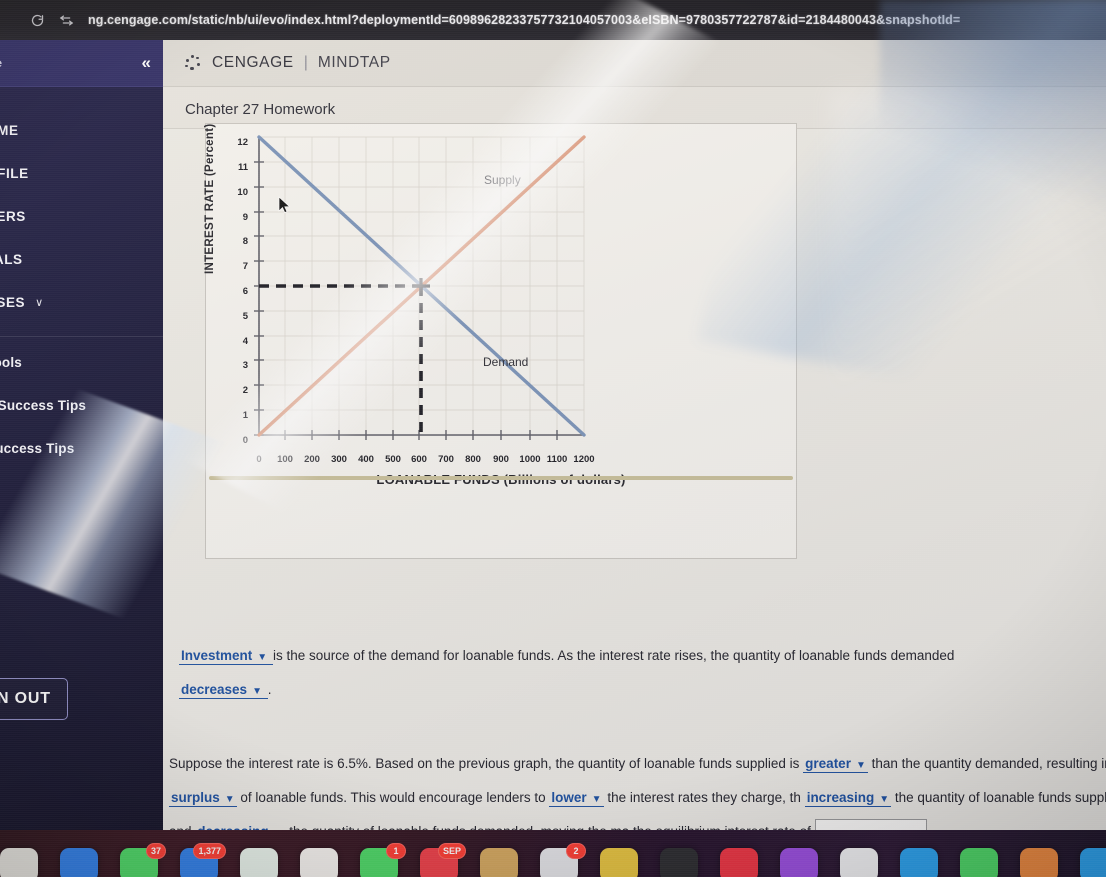 Image resolution: width=1106 pixels, height=877 pixels. Describe the element at coordinates (499, 862) in the screenshot. I see `app-notes` at that location.